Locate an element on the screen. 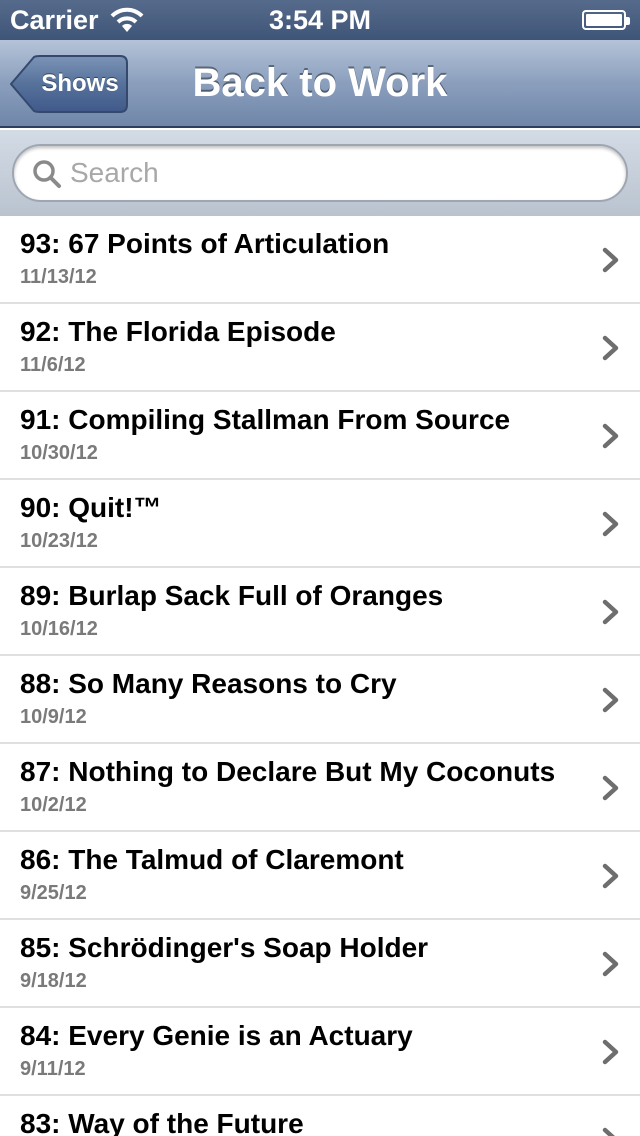  episode-title: 92: The Florida Episode is located at coordinates (178, 331).